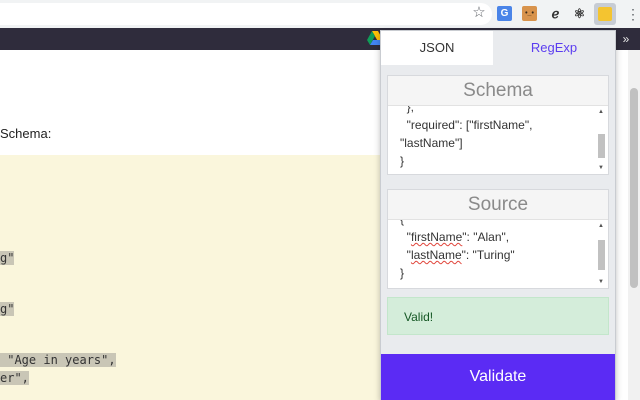  What do you see at coordinates (402, 223) in the screenshot?
I see `source-line: {` at bounding box center [402, 223].